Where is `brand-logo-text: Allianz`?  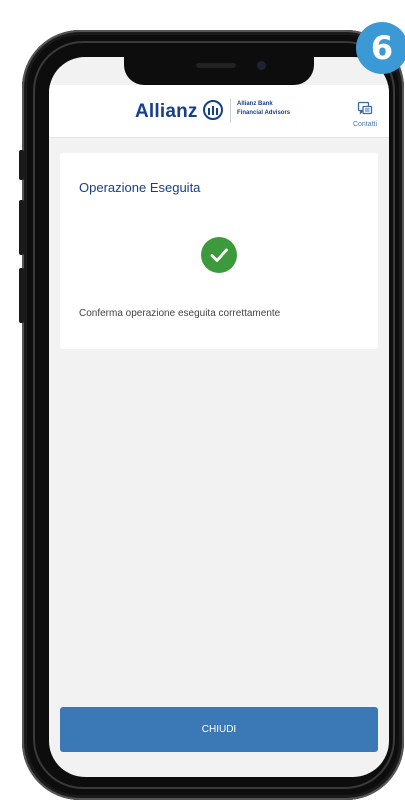
brand-logo-text: Allianz is located at coordinates (166, 111).